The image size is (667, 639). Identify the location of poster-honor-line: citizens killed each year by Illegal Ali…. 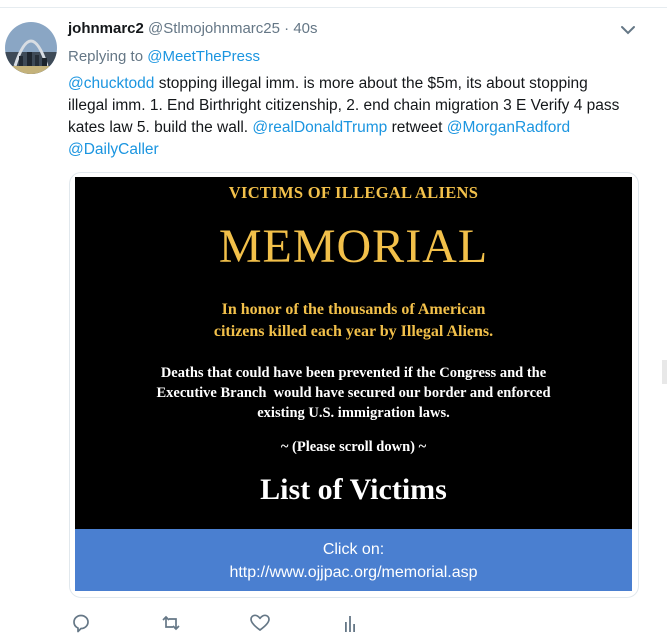
(353, 331).